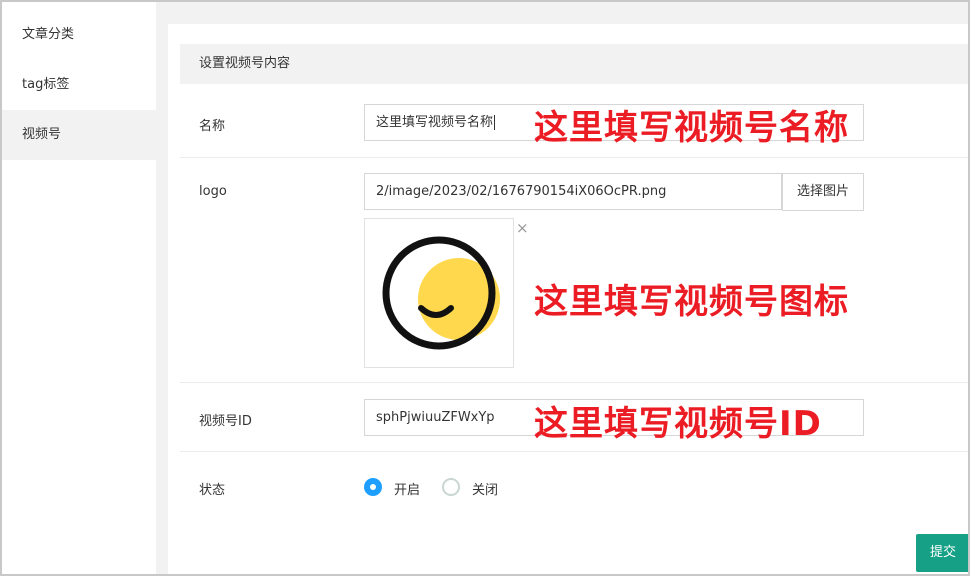 This screenshot has height=576, width=970. I want to click on sidebar-item-label: 视频号, so click(42, 134).